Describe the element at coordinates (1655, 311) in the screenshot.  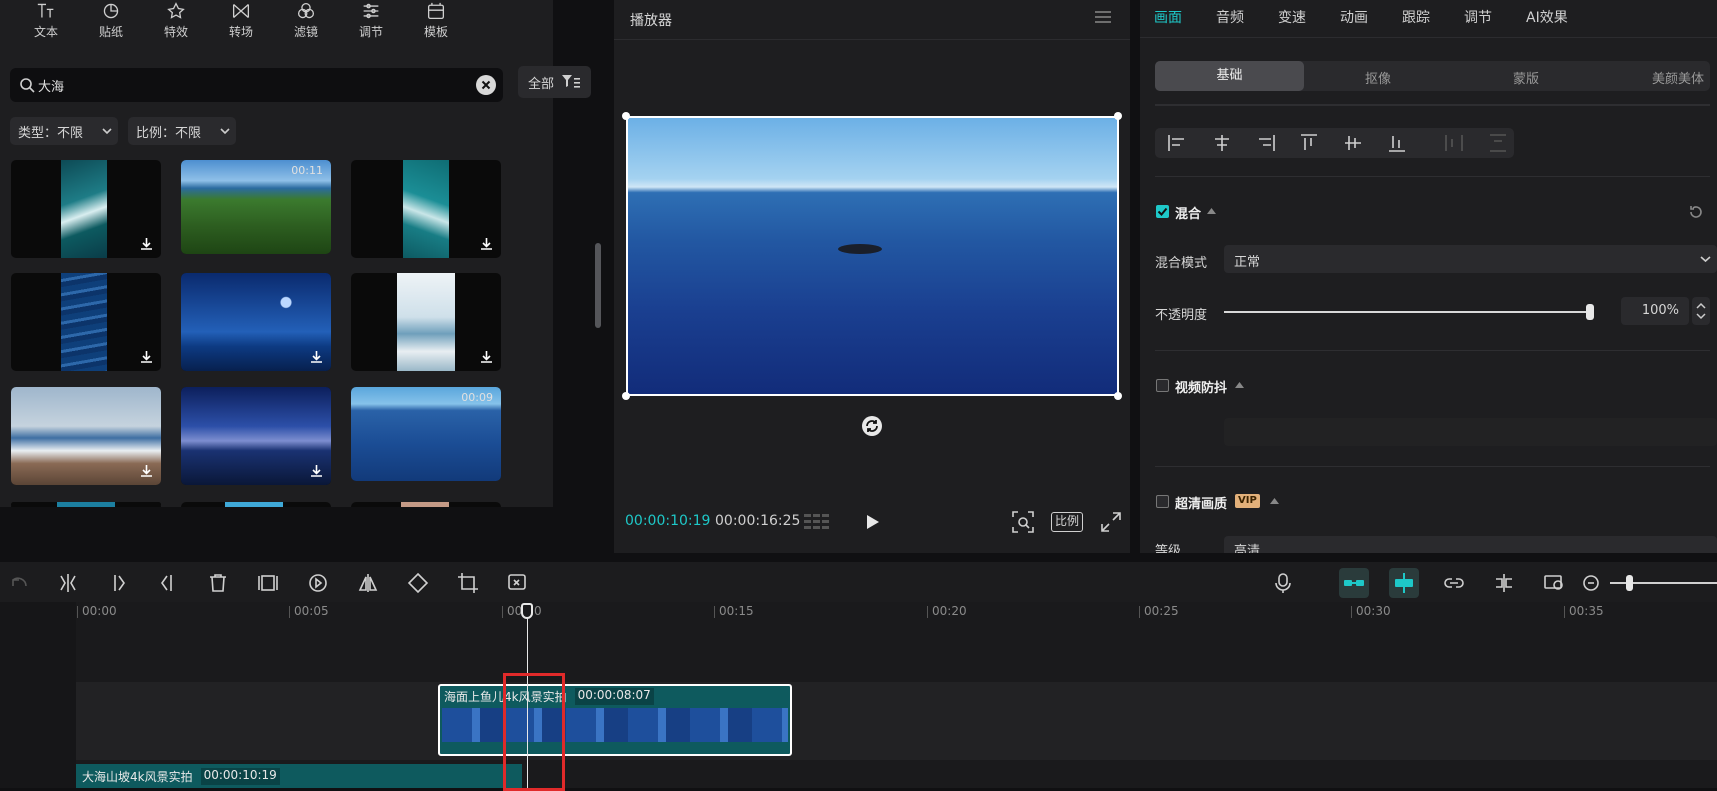
I see `opacity-input: 100%` at that location.